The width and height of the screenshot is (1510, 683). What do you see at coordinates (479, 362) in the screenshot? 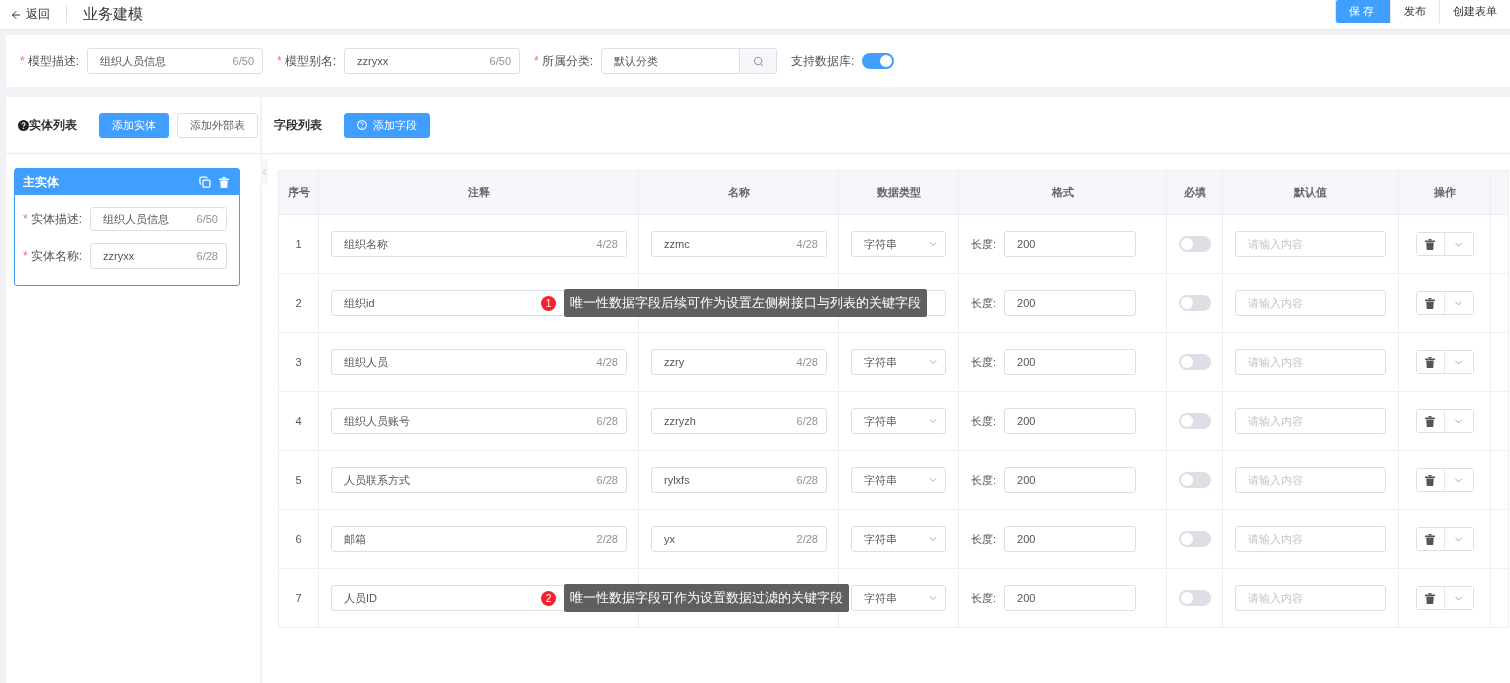
I see `comment-field: 组织人员 4/28` at bounding box center [479, 362].